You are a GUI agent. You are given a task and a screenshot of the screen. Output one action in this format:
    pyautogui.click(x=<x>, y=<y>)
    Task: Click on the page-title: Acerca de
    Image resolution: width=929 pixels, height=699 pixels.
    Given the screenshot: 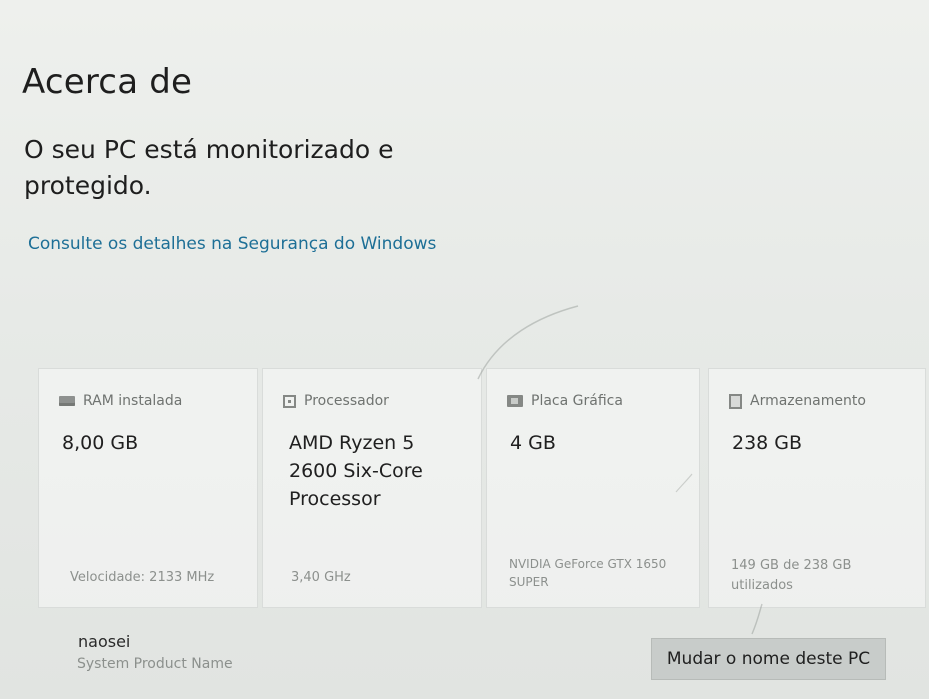 What is the action you would take?
    pyautogui.click(x=107, y=82)
    